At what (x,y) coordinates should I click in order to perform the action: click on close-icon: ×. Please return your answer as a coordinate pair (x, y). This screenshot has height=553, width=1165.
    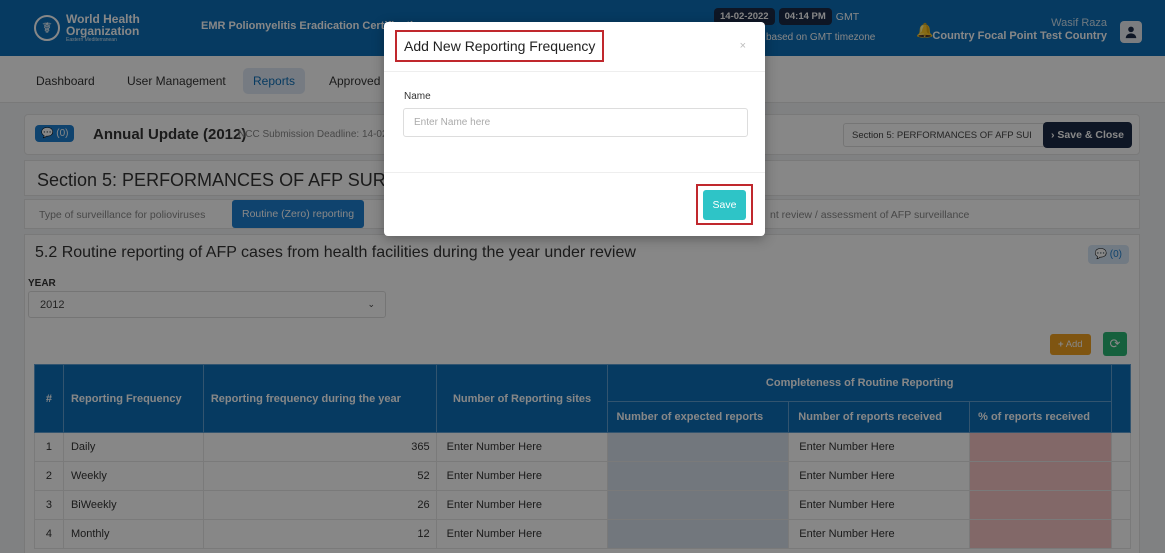
    Looking at the image, I should click on (743, 46).